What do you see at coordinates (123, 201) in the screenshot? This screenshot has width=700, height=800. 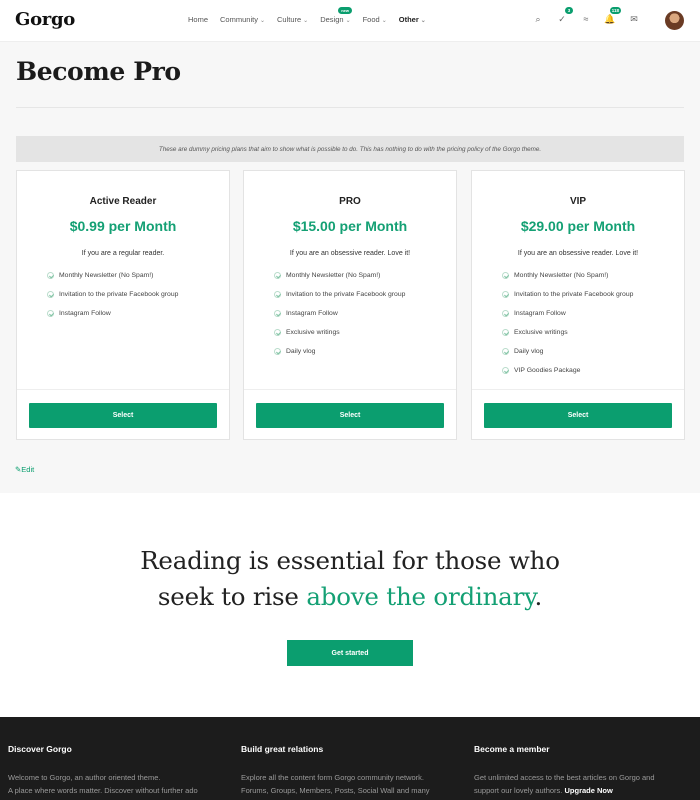 I see `plan-name: Active Reader` at bounding box center [123, 201].